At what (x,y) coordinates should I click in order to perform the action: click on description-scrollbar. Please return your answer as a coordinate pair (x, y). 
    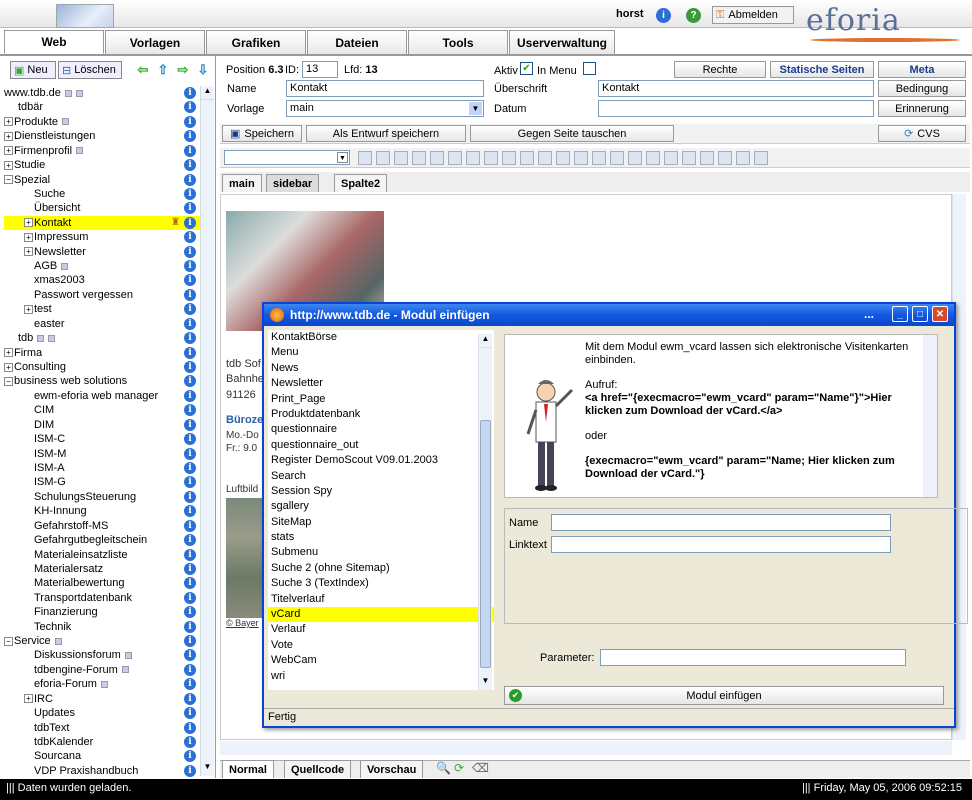
    Looking at the image, I should click on (930, 416).